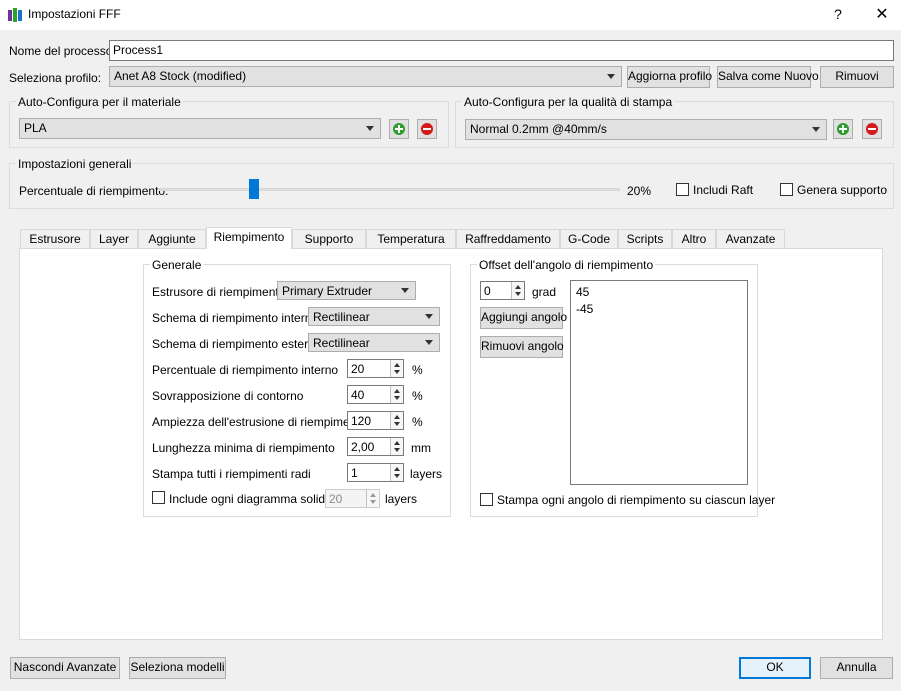  Describe the element at coordinates (544, 292) in the screenshot. I see `angle-offset-unit: grad` at that location.